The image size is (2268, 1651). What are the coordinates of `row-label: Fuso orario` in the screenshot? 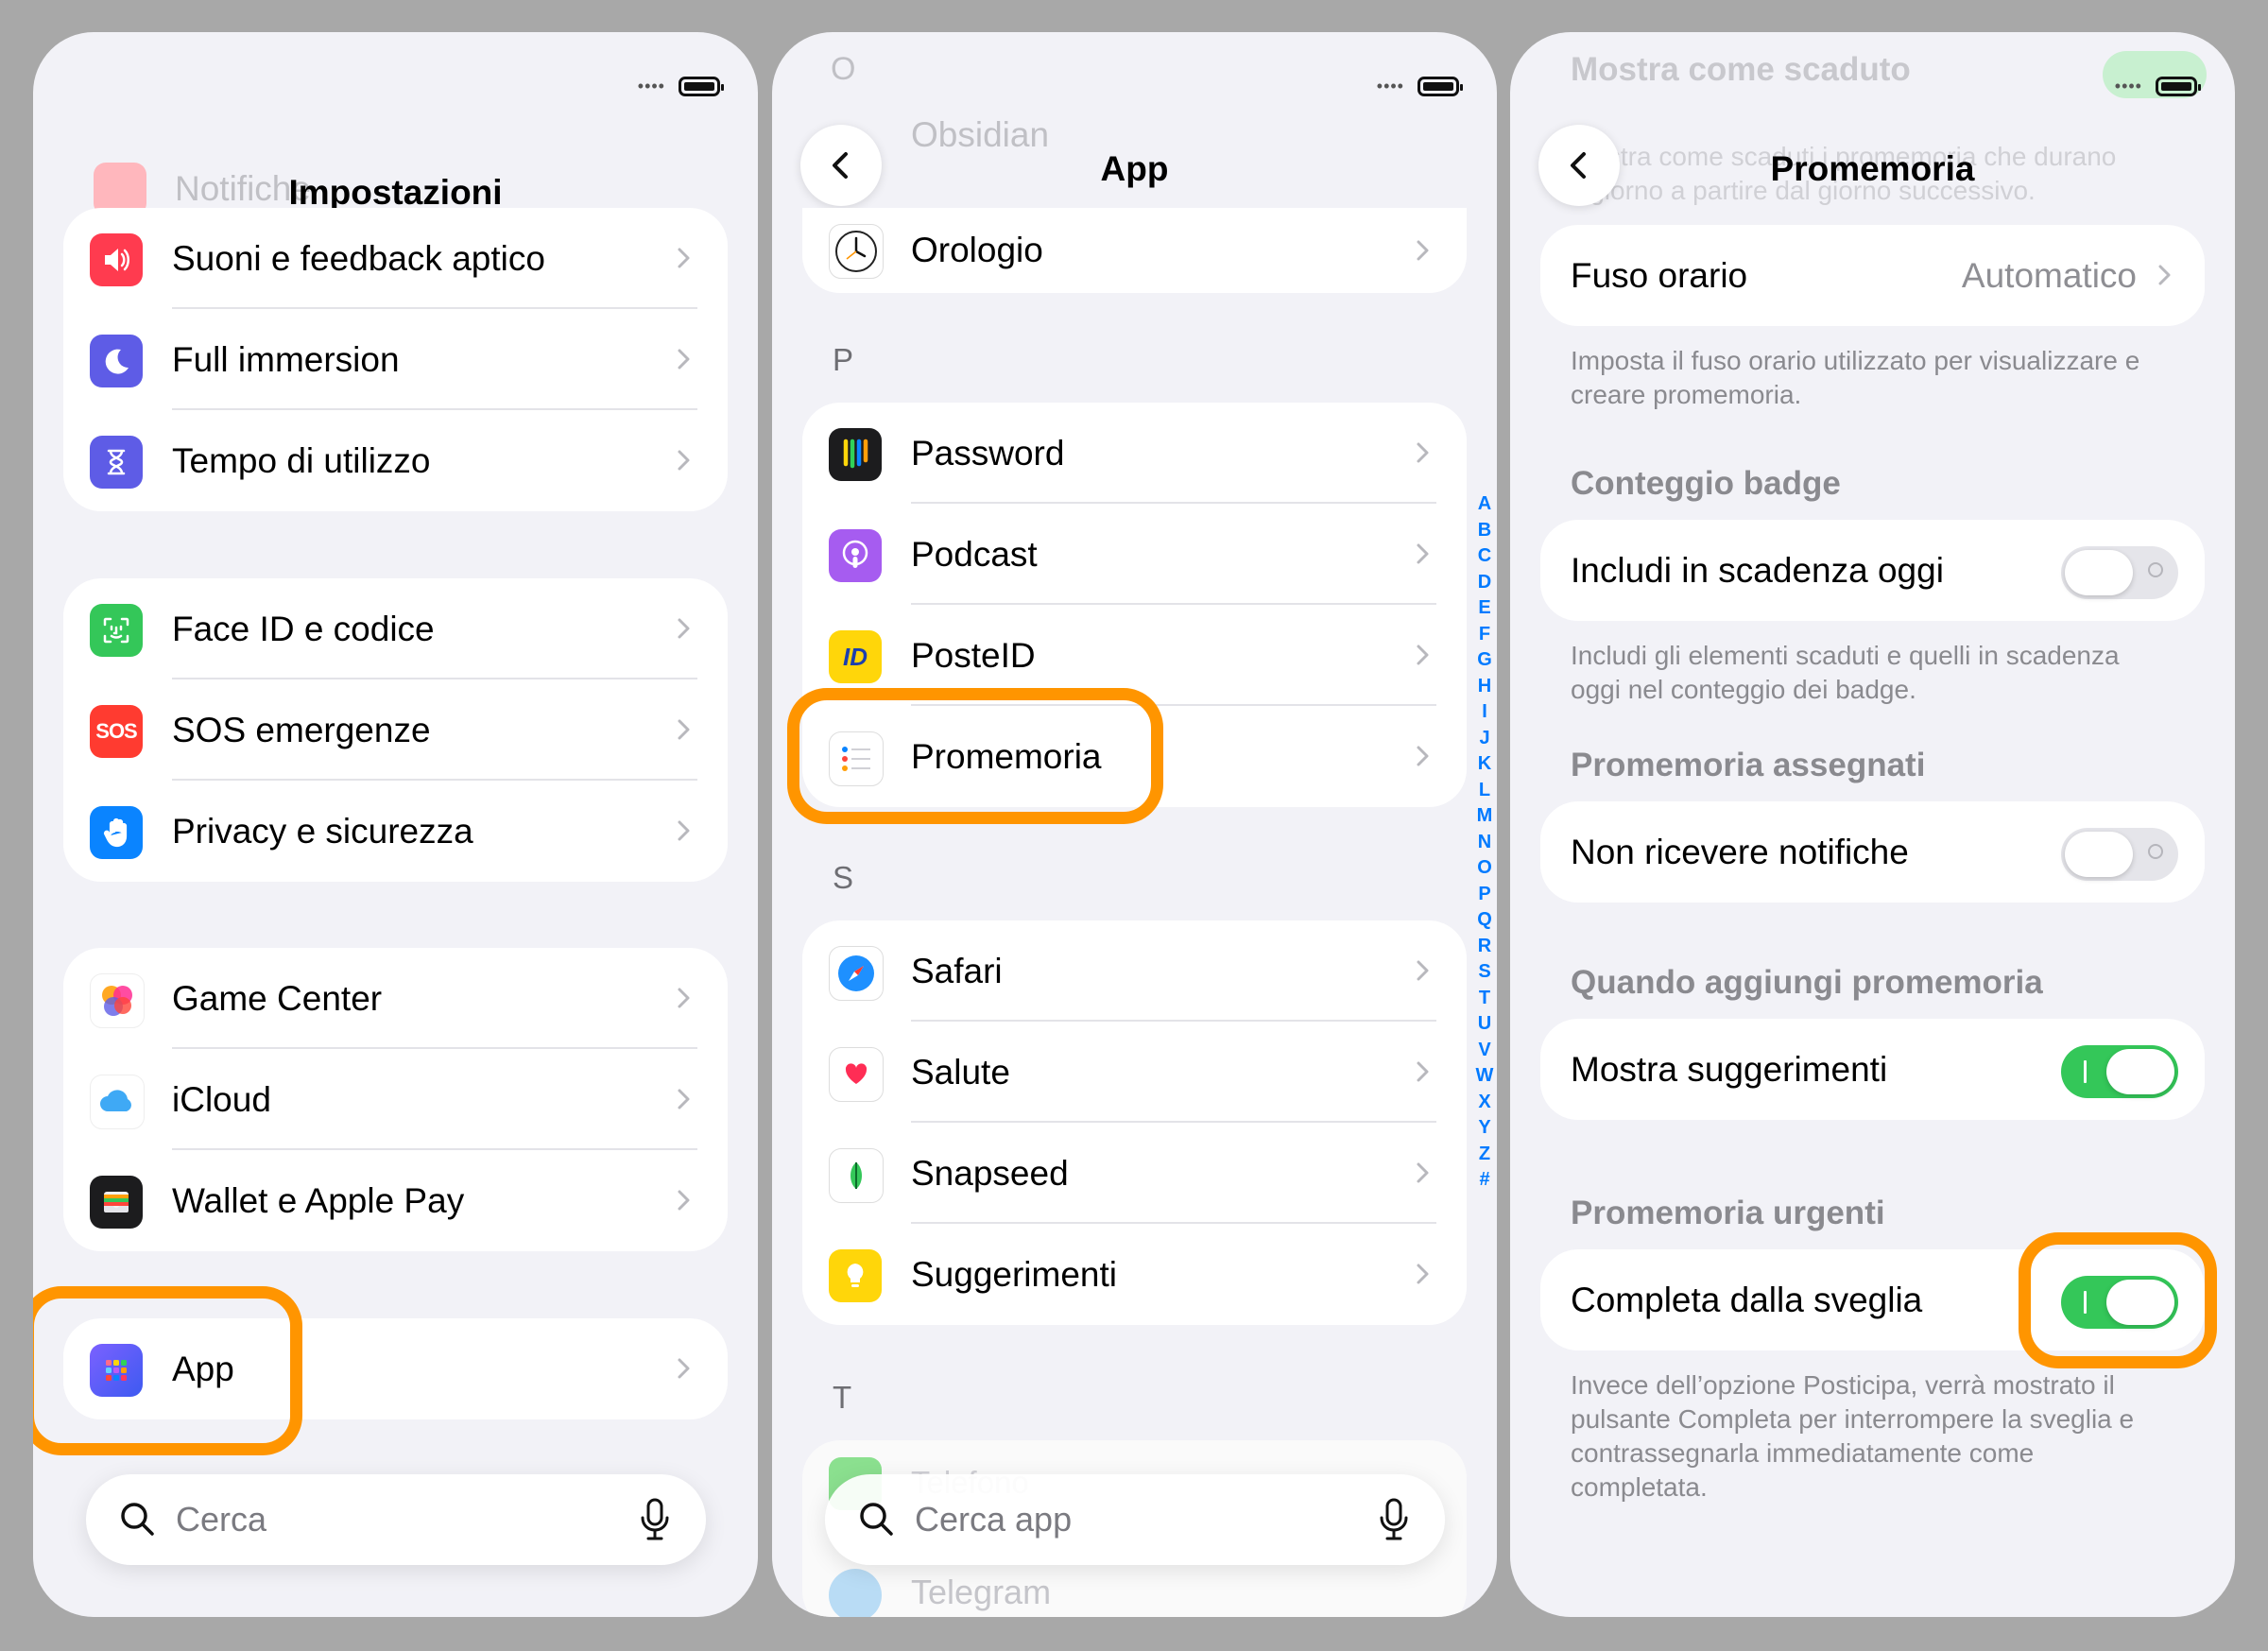 It's located at (1659, 276).